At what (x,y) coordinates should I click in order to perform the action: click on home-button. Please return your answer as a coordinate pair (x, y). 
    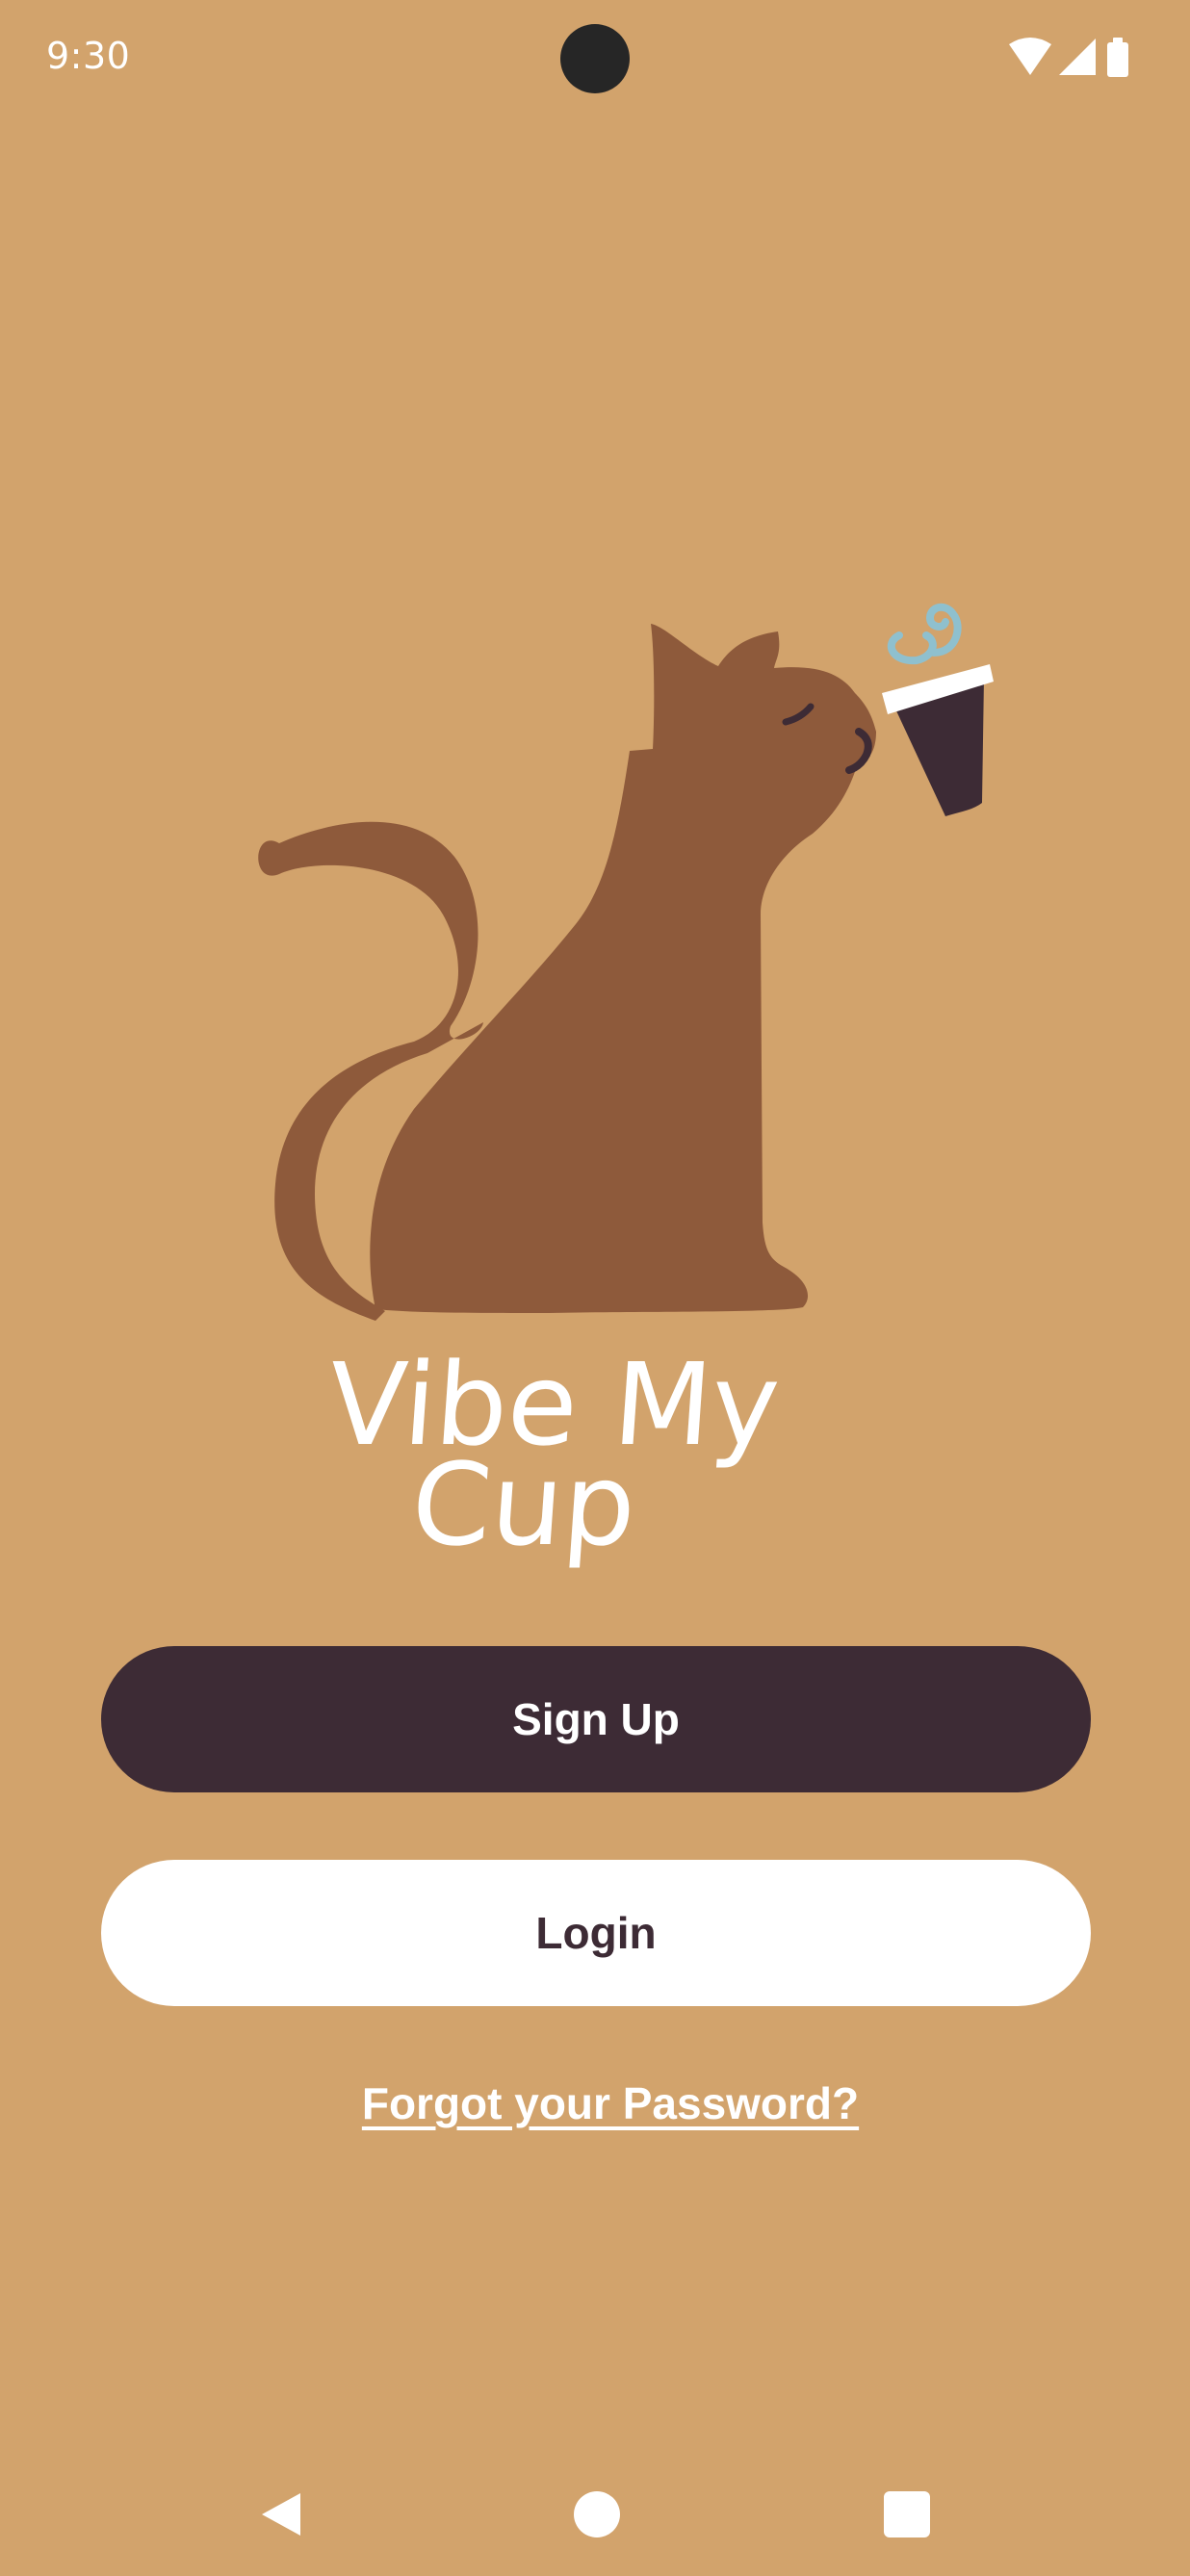
    Looking at the image, I should click on (596, 2514).